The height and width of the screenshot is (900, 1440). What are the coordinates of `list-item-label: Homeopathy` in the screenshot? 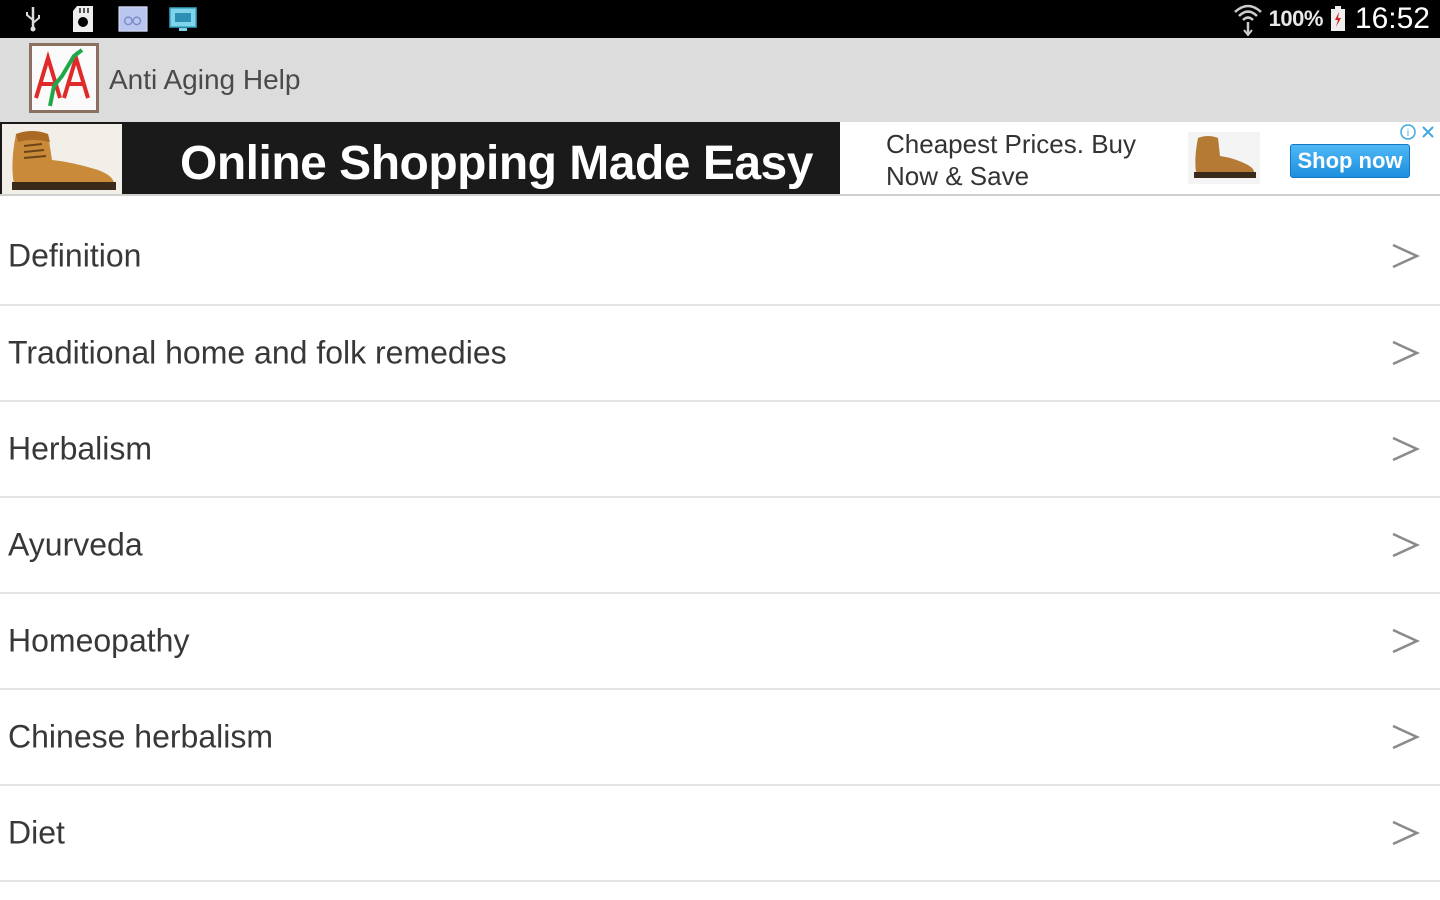 It's located at (99, 640).